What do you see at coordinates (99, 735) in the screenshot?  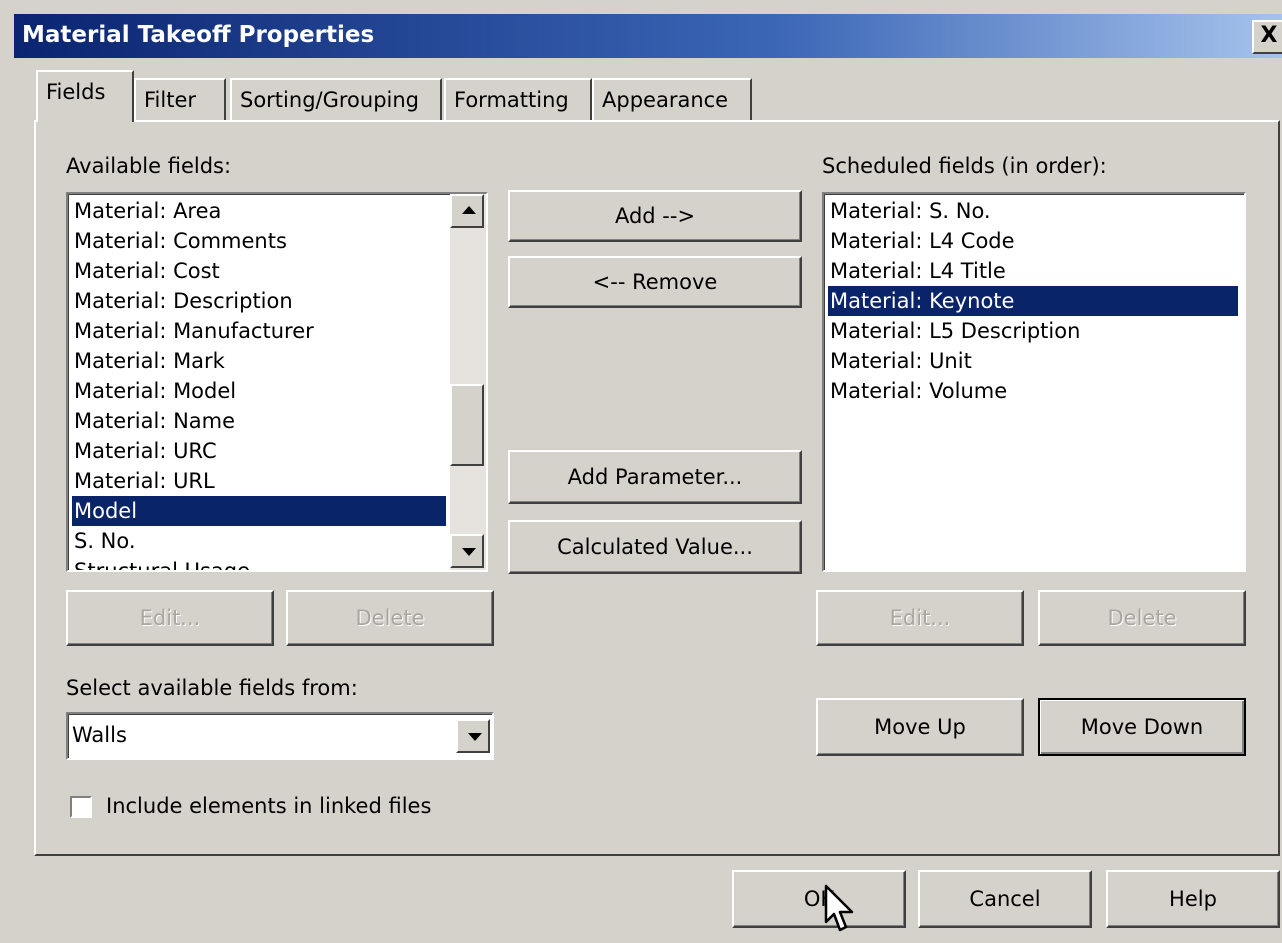 I see `dropdown-value: Walls` at bounding box center [99, 735].